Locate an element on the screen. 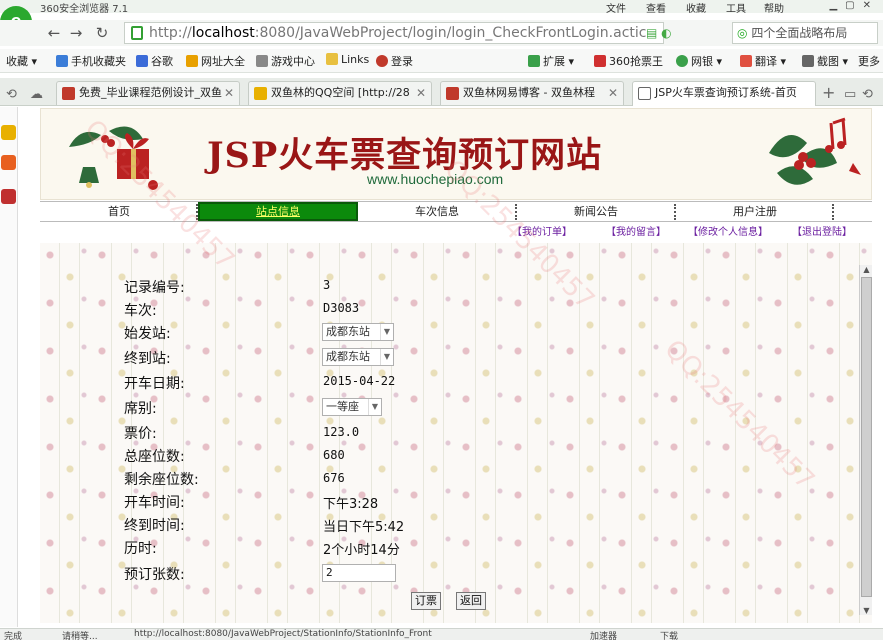 Image resolution: width=883 pixels, height=640 pixels. weibo-icon is located at coordinates (8, 162).